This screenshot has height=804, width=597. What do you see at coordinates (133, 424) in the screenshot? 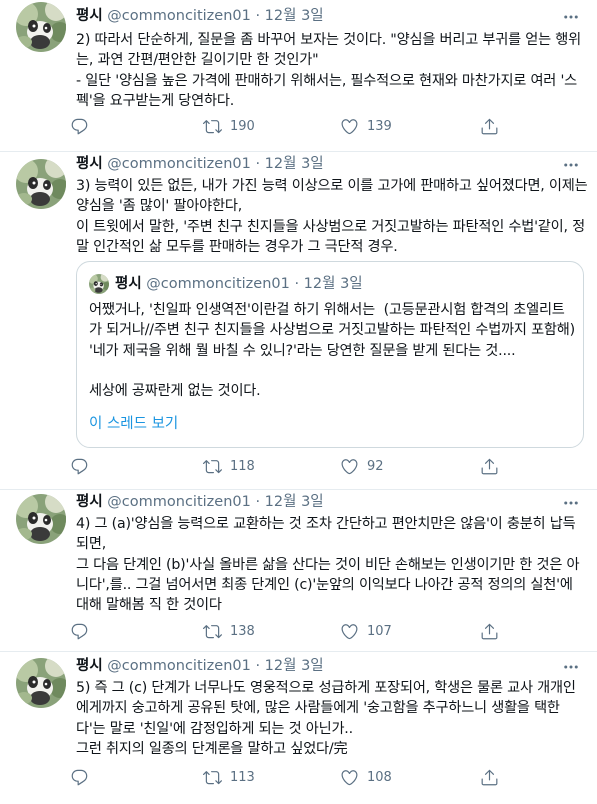
I see `show-thread-link: 이 스레드 보기` at bounding box center [133, 424].